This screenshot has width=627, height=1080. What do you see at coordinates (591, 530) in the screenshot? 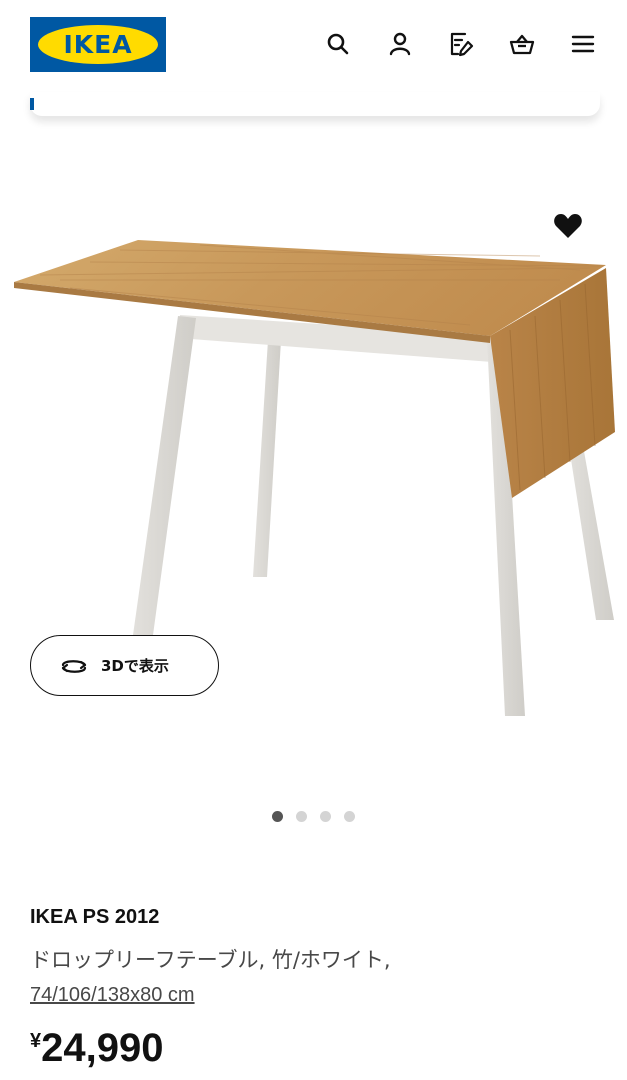
I see `table-leg-back-right` at bounding box center [591, 530].